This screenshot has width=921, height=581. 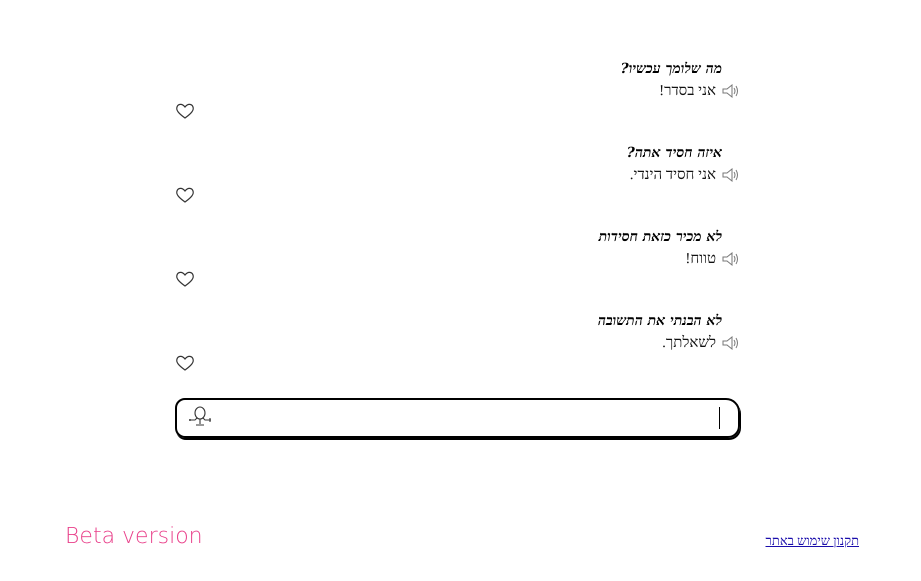 I want to click on answer-text: אני בסדר!, so click(x=687, y=91).